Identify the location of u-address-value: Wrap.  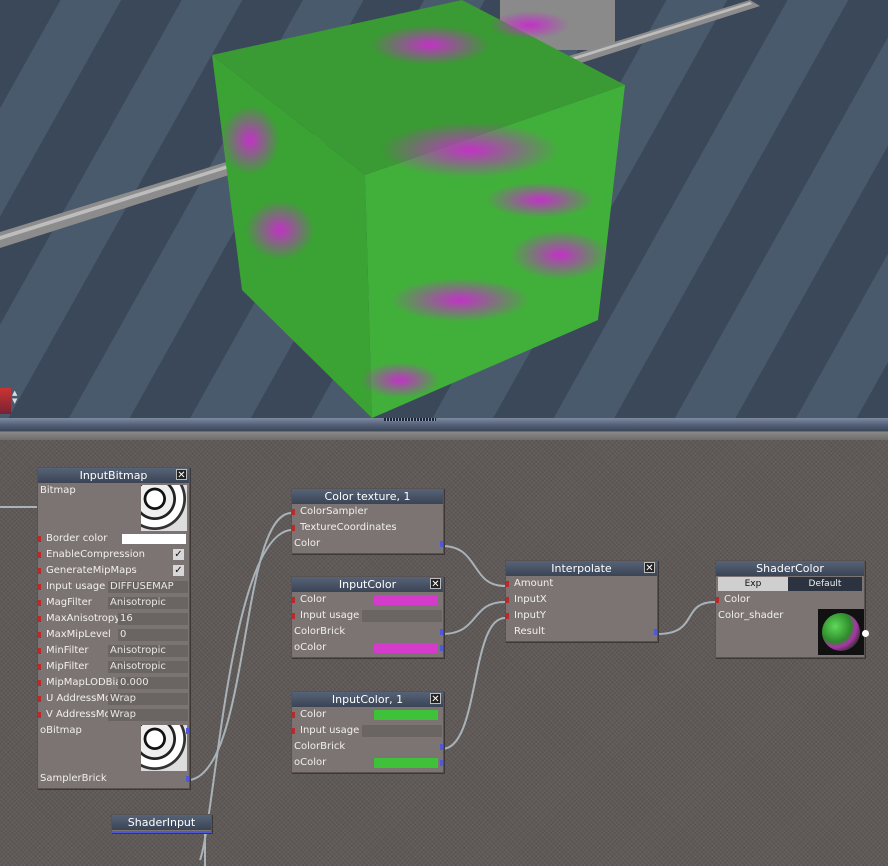
(148, 699).